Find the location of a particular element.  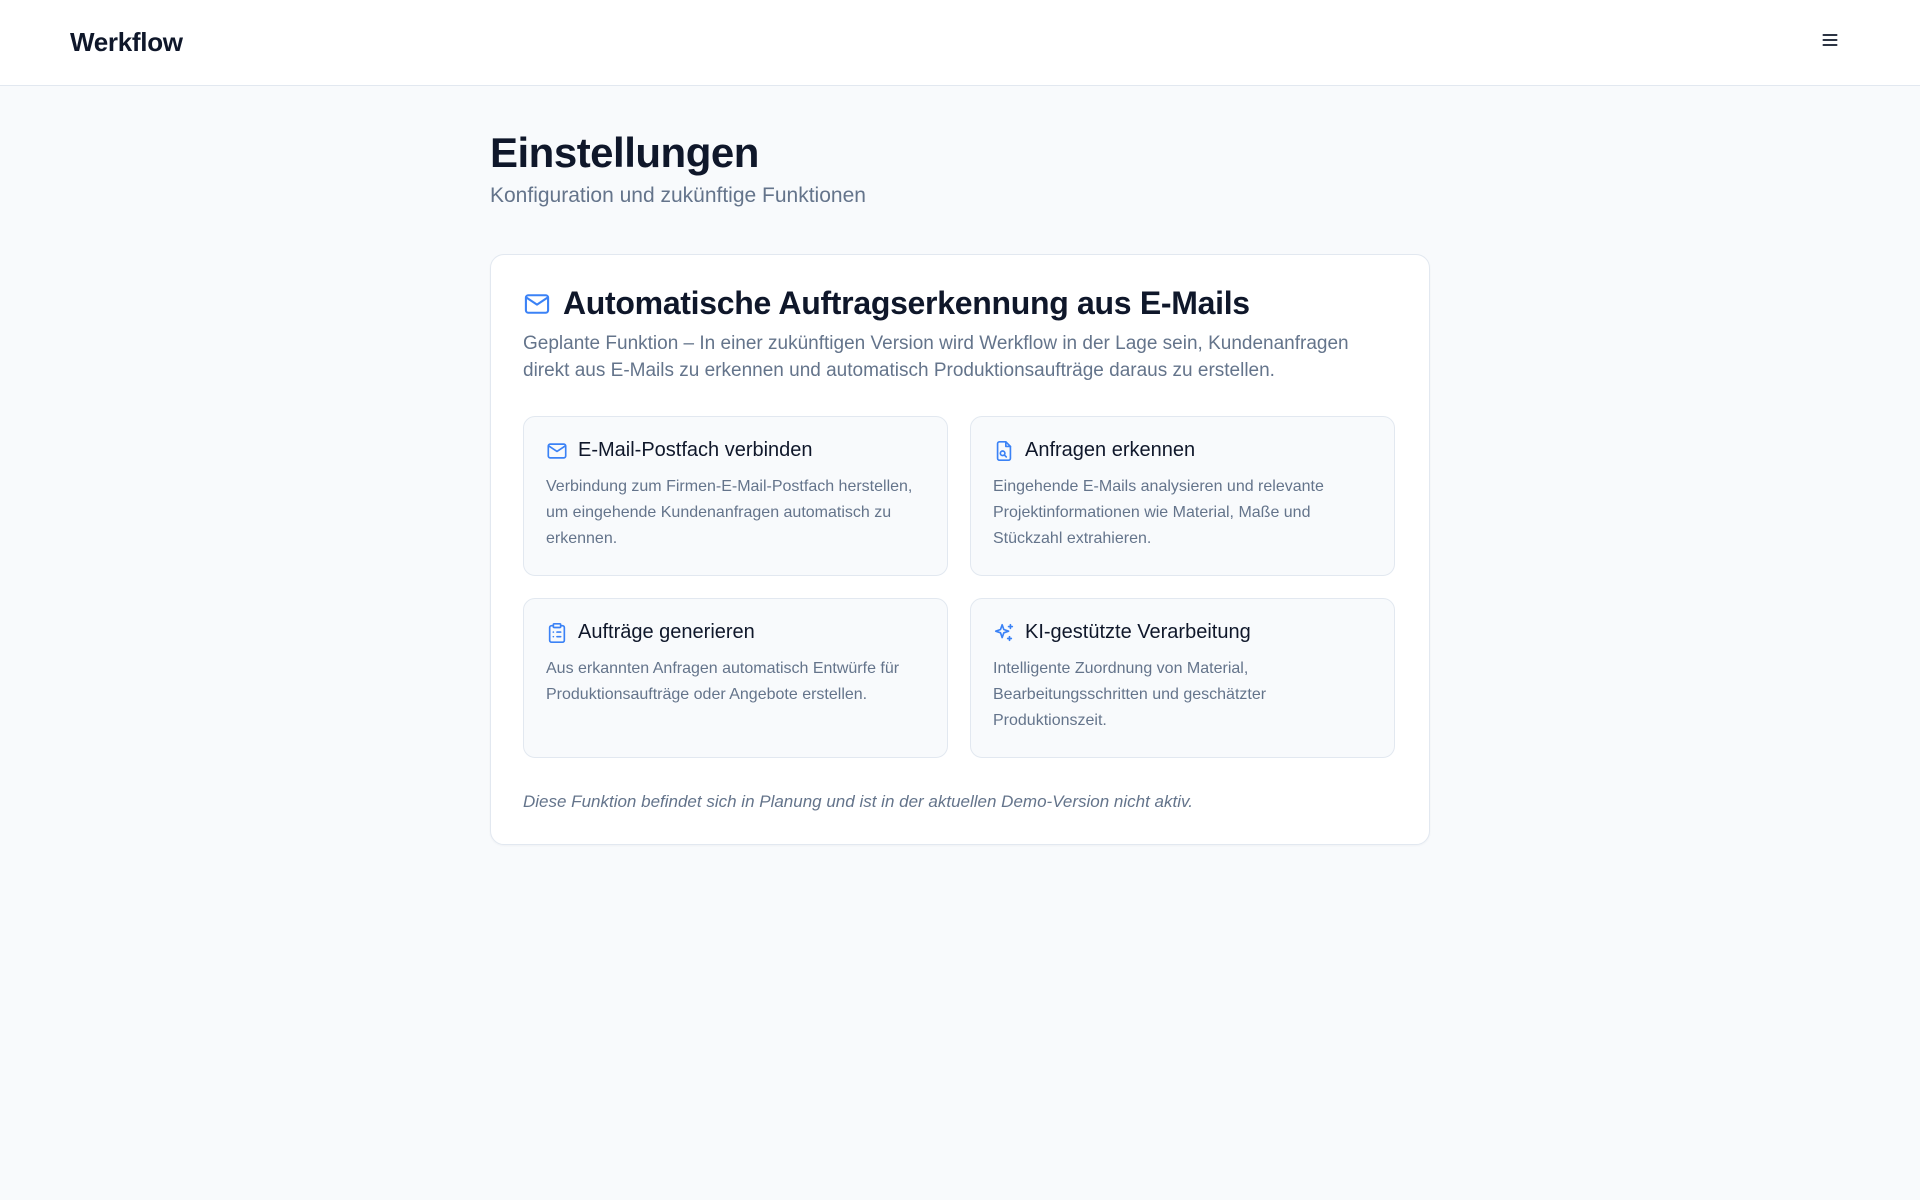

feature-title: E-Mail-Postfach verbinden is located at coordinates (695, 450).